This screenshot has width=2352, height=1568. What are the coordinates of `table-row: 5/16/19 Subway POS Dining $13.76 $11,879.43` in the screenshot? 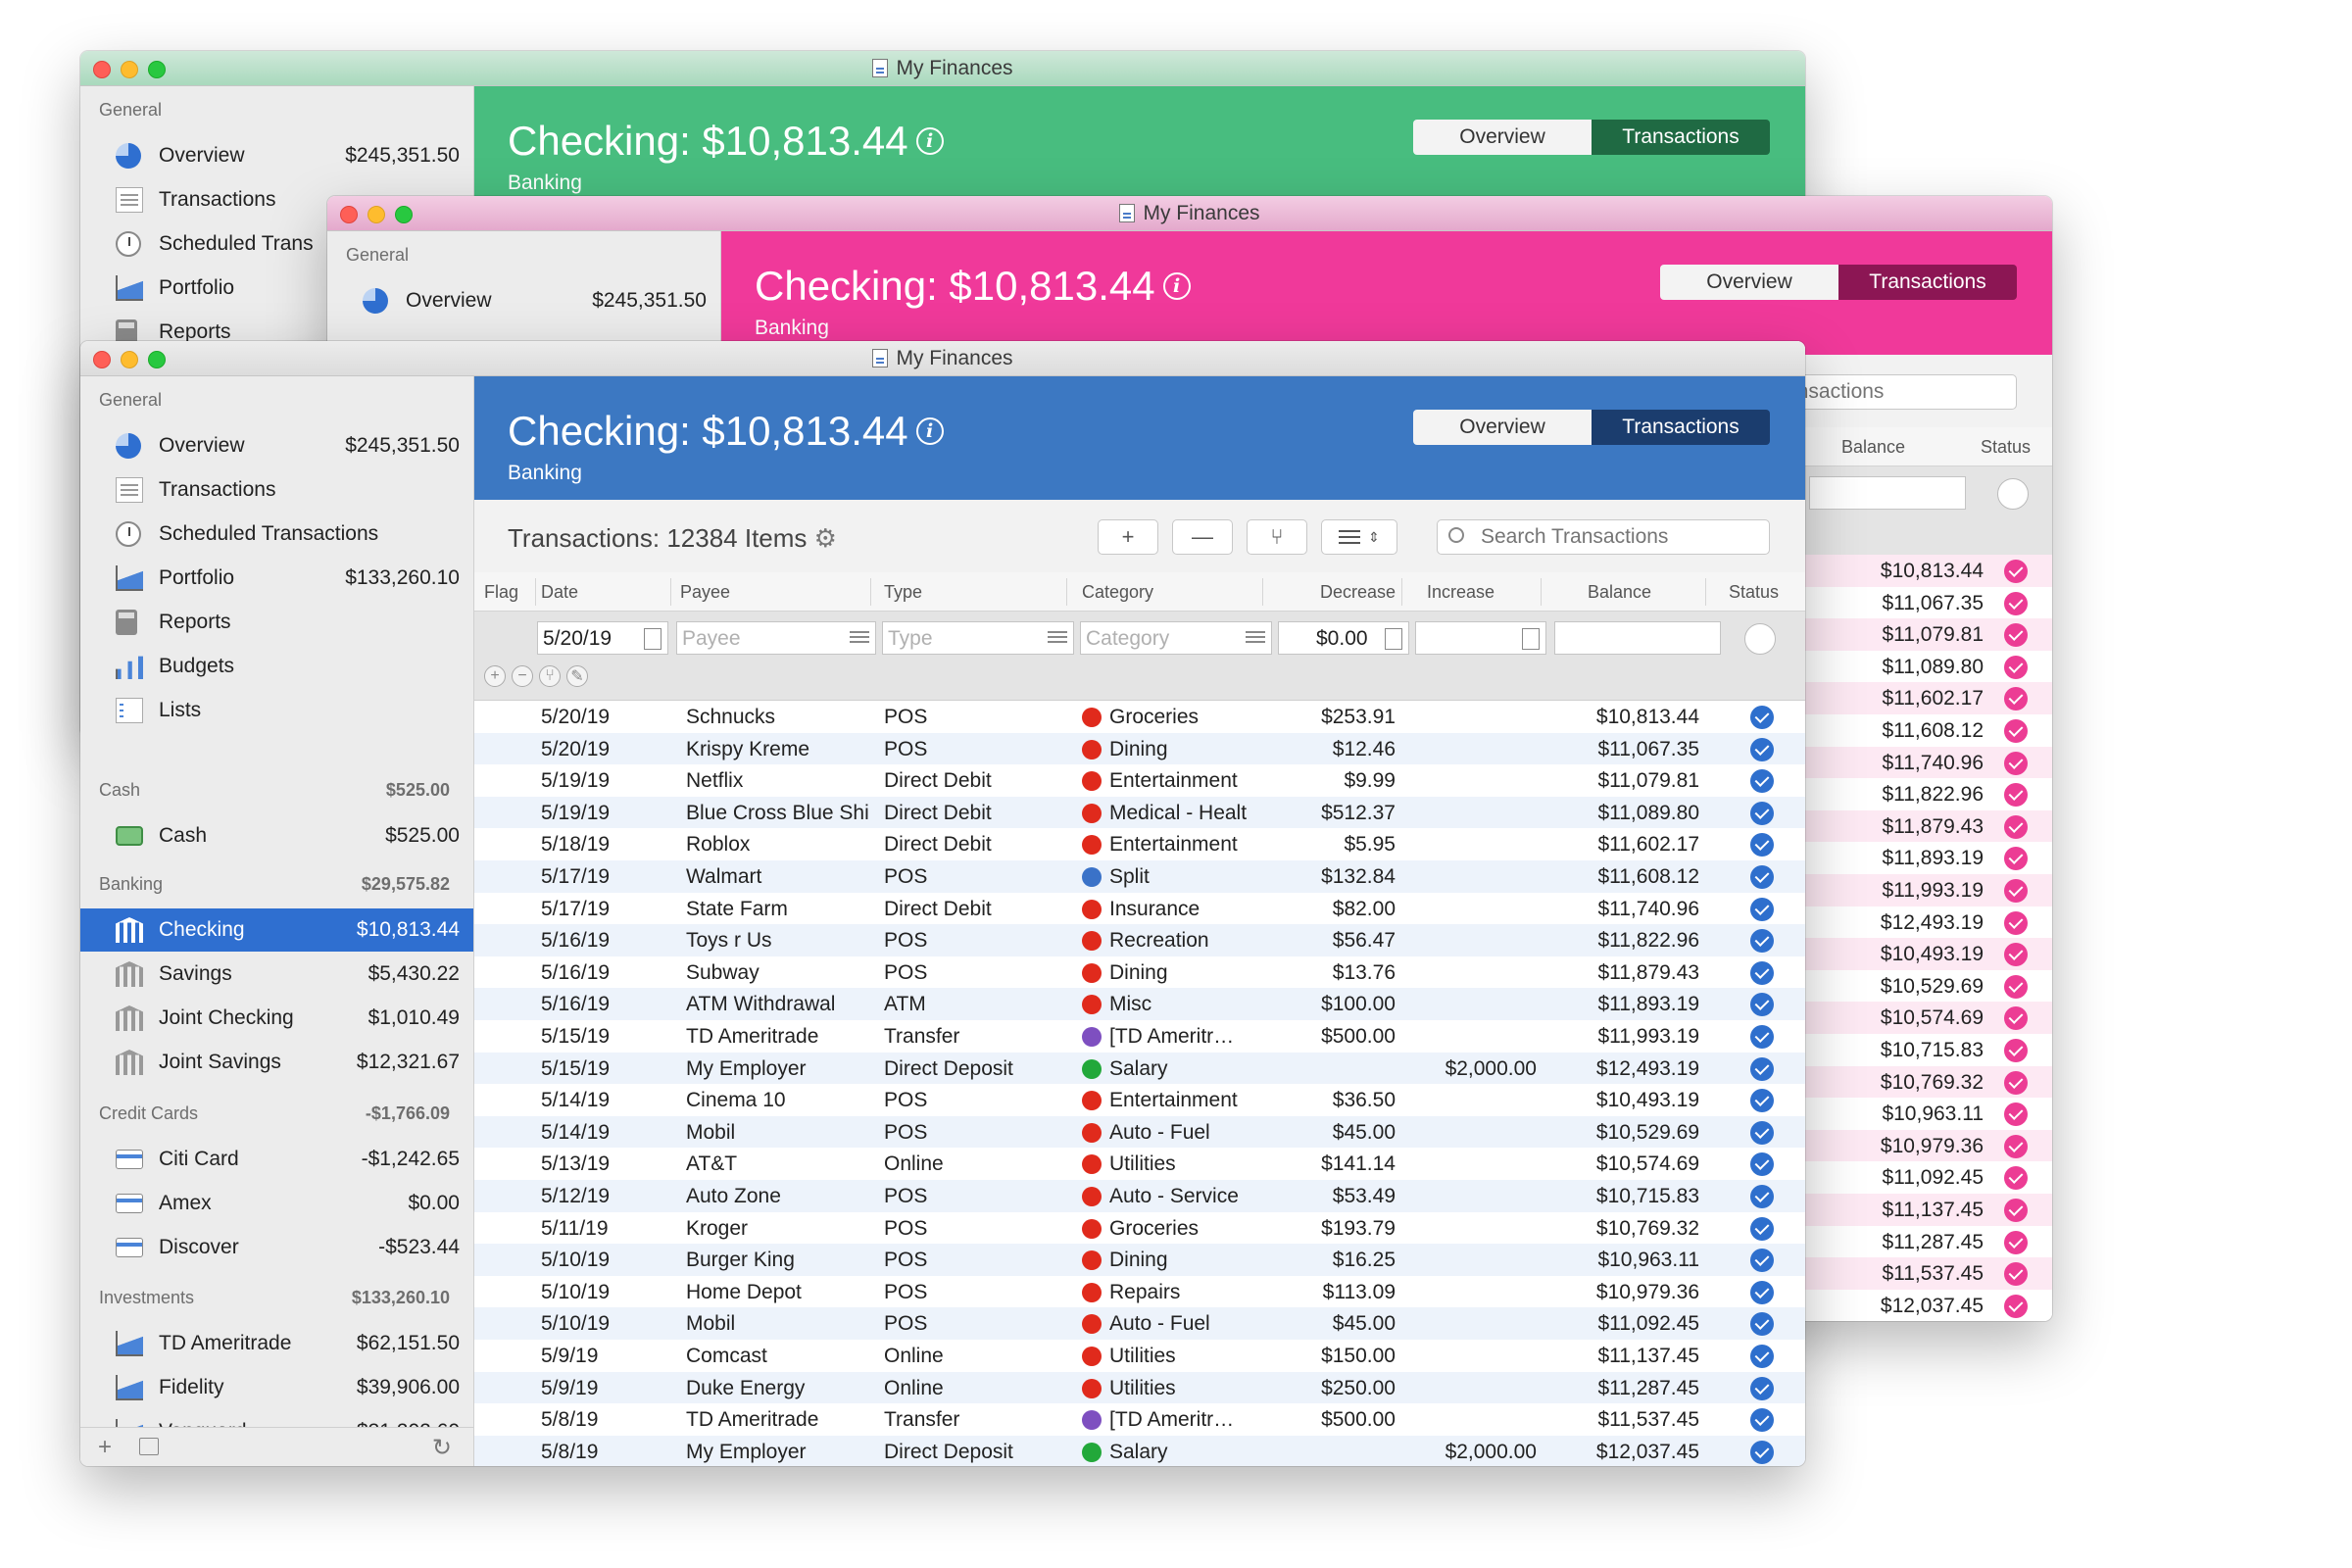 It's located at (1139, 972).